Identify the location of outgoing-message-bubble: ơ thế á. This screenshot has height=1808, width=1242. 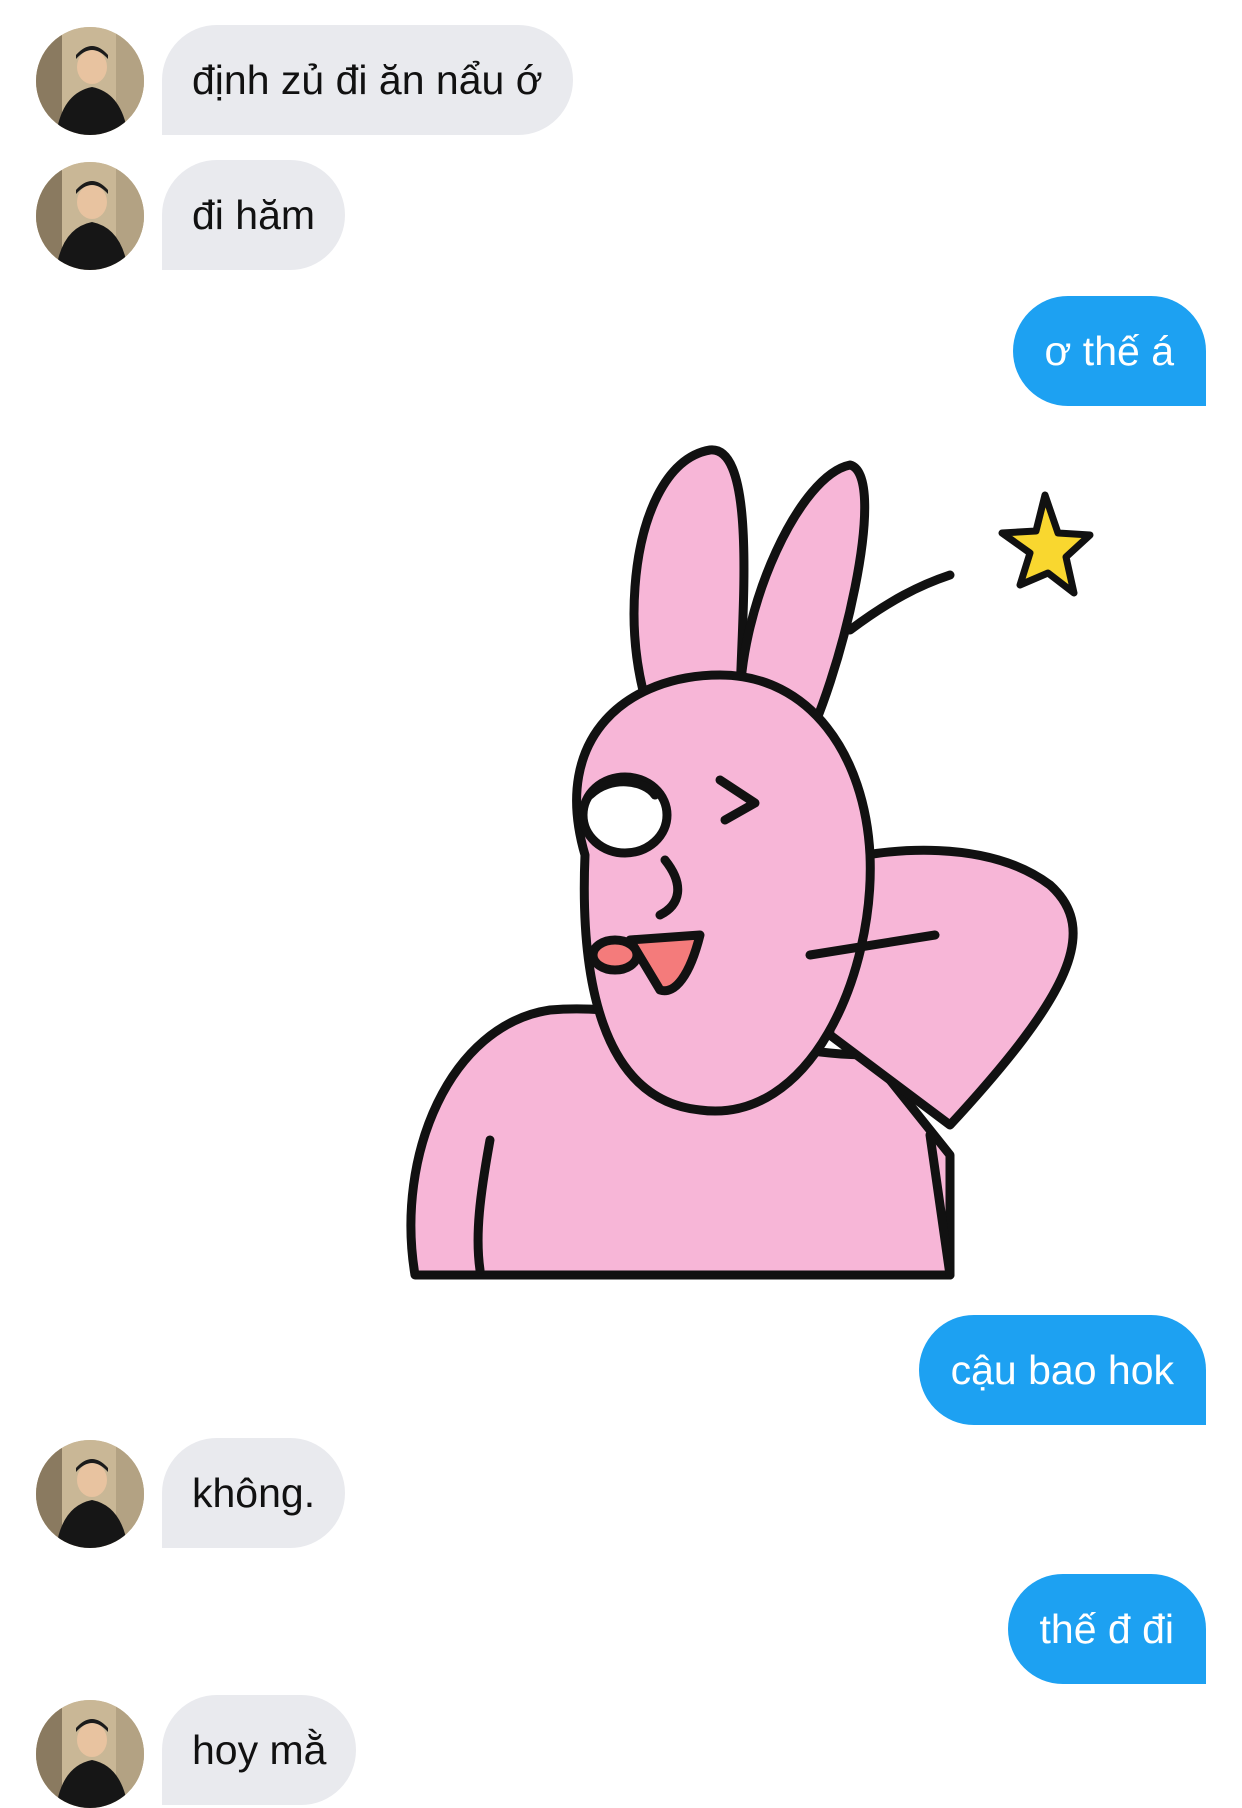
(1109, 351).